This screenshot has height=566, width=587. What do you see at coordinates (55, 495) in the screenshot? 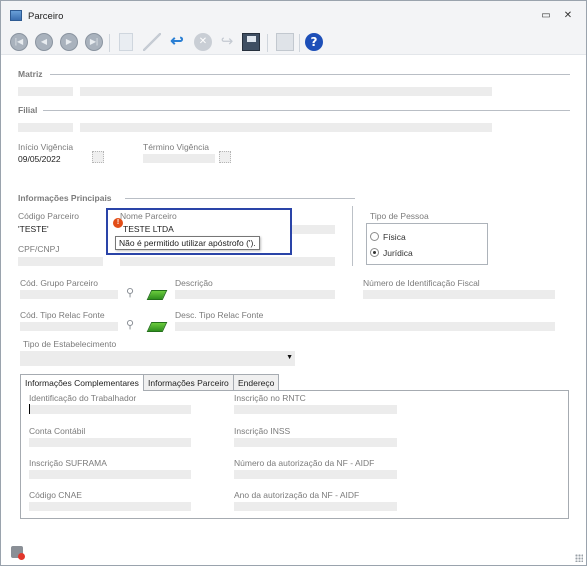
I see `cnae-label: Código CNAE` at bounding box center [55, 495].